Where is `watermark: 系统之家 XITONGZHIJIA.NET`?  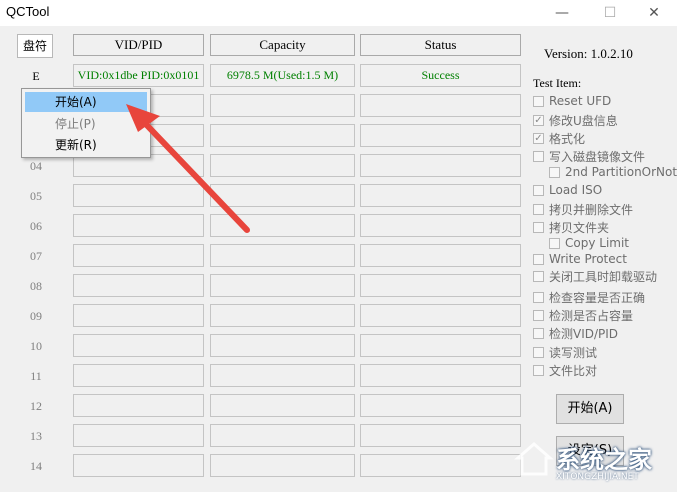 watermark: 系统之家 XITONGZHIJIA.NET is located at coordinates (594, 464).